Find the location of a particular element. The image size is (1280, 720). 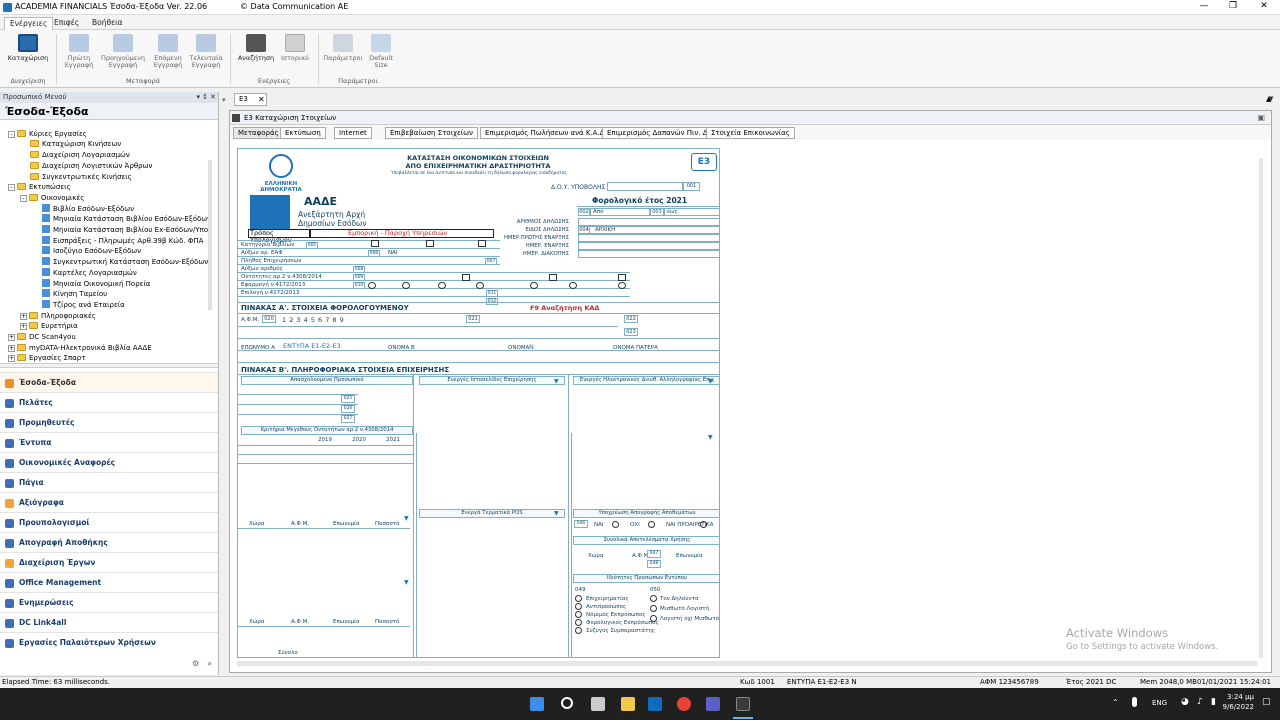

afm-digits: 1 2 3 4 5 6 7 8 9 is located at coordinates (313, 320).